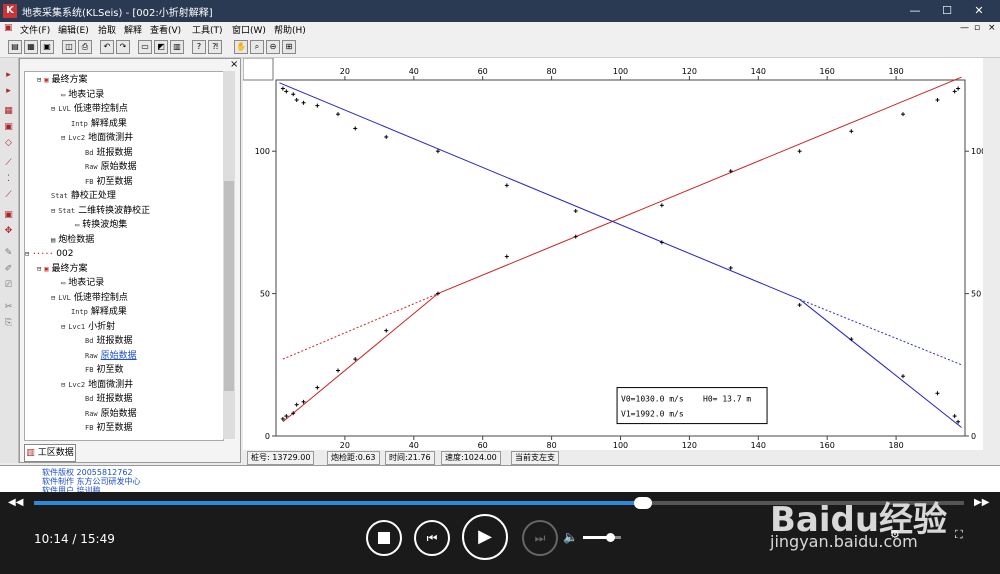 The height and width of the screenshot is (574, 1000). What do you see at coordinates (8, 323) in the screenshot?
I see `tool-paste-icon: ⎘` at bounding box center [8, 323].